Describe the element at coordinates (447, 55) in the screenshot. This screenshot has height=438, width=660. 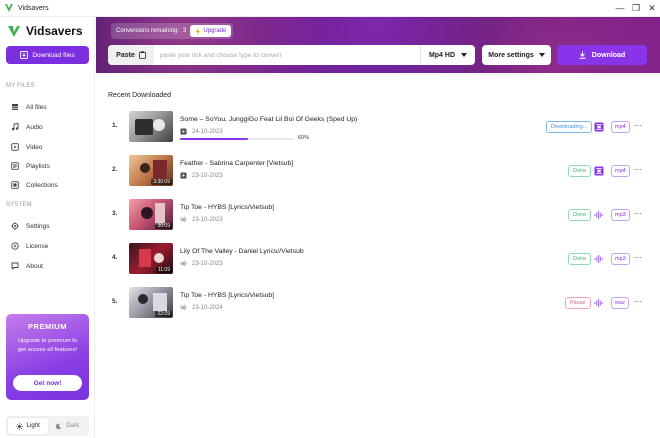
I see `format-select: Mp4 HD` at that location.